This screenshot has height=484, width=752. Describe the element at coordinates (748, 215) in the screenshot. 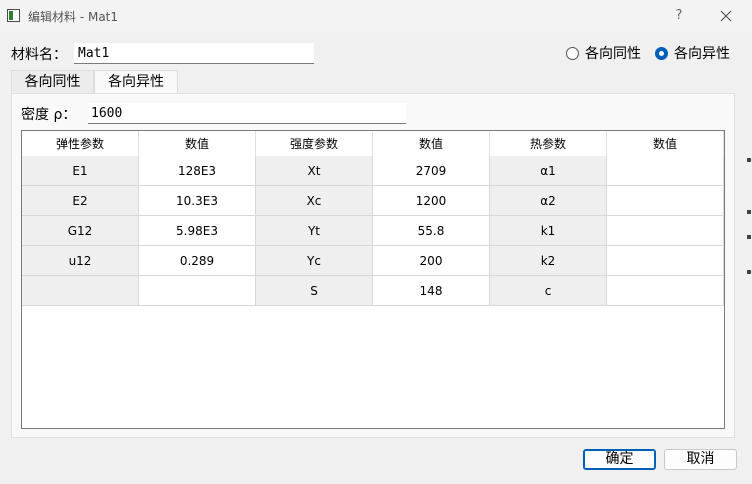

I see `background-window-edge` at that location.